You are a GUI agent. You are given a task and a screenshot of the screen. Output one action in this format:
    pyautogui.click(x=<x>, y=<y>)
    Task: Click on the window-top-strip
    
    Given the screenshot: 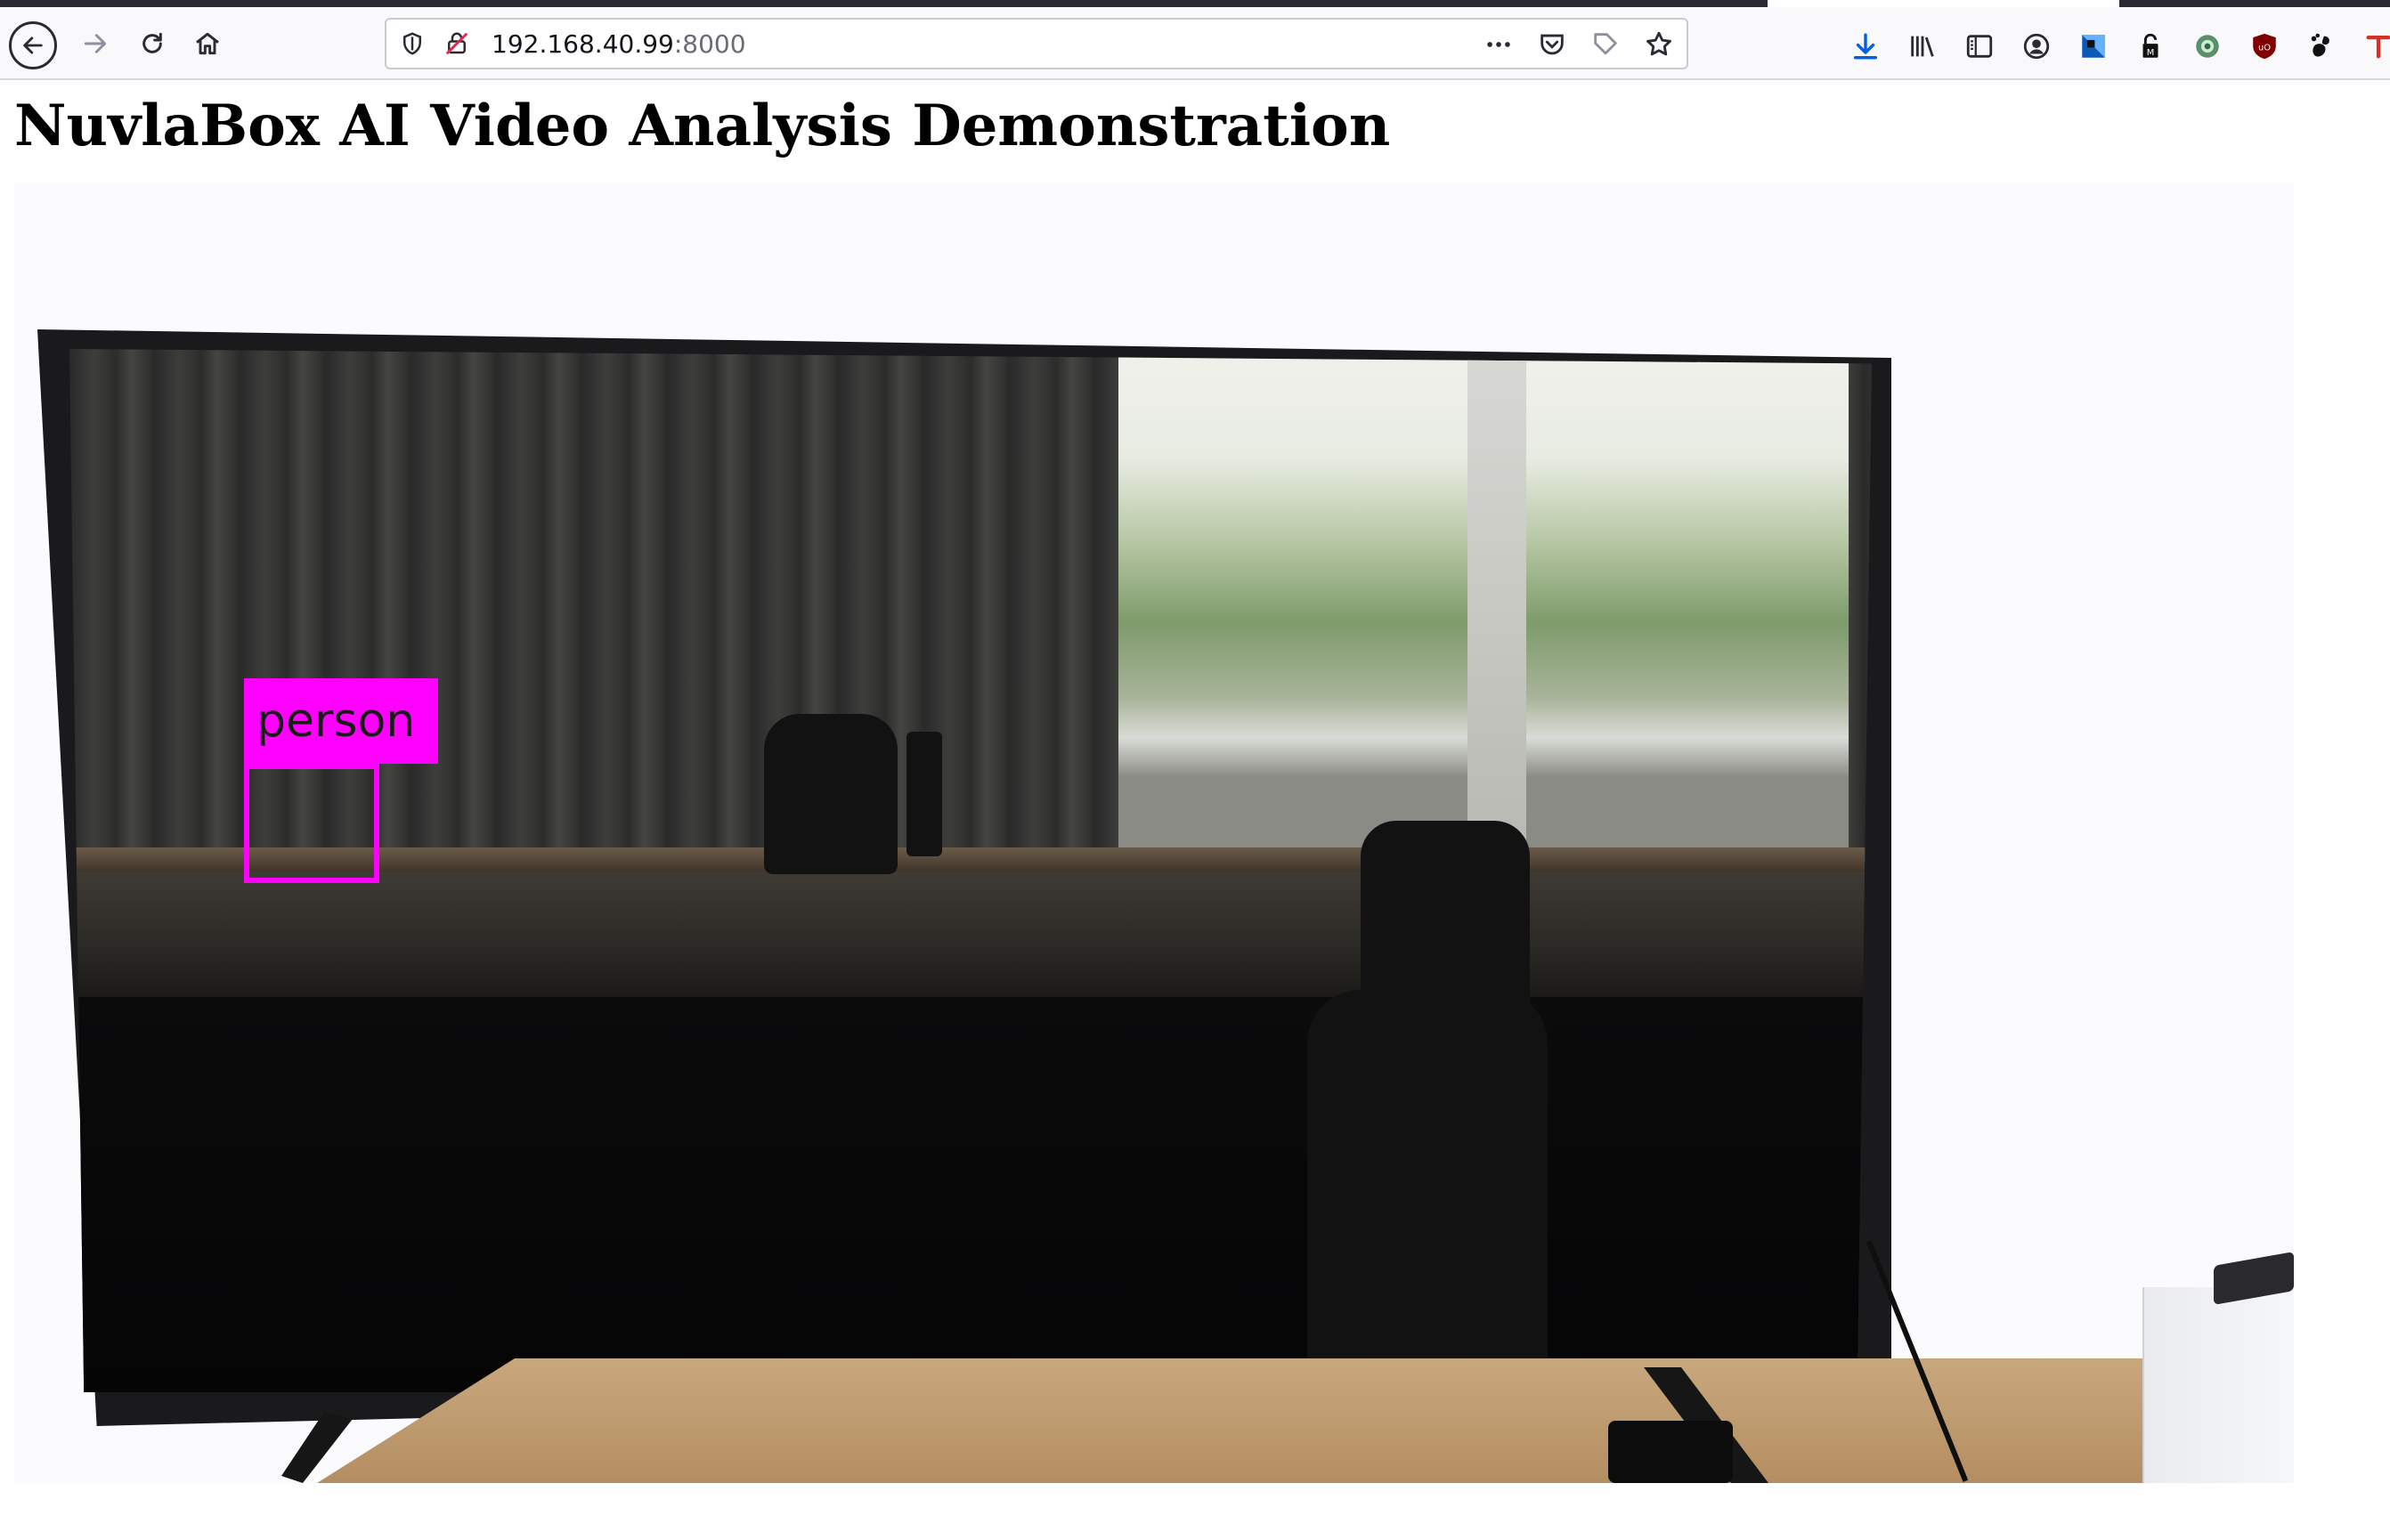 What is the action you would take?
    pyautogui.click(x=1195, y=3)
    